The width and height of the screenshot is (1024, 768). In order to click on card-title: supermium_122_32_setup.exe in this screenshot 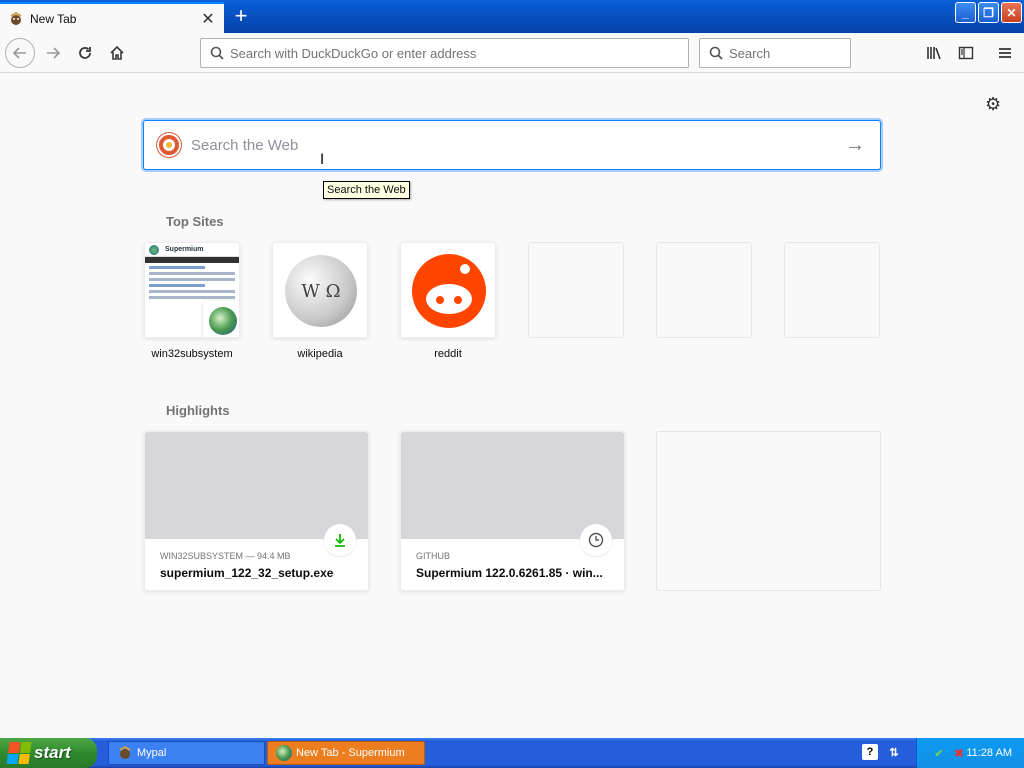, I will do `click(247, 573)`.